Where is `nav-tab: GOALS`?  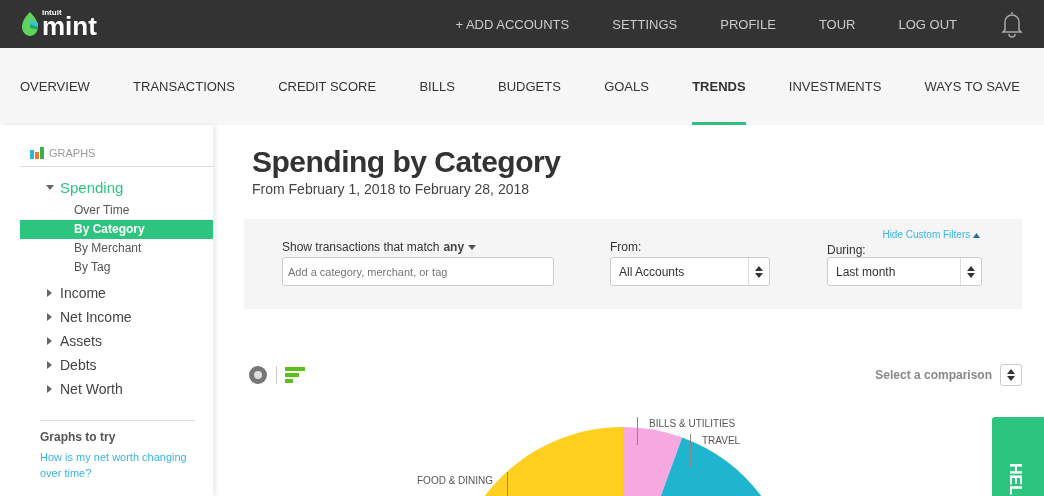 nav-tab: GOALS is located at coordinates (626, 86).